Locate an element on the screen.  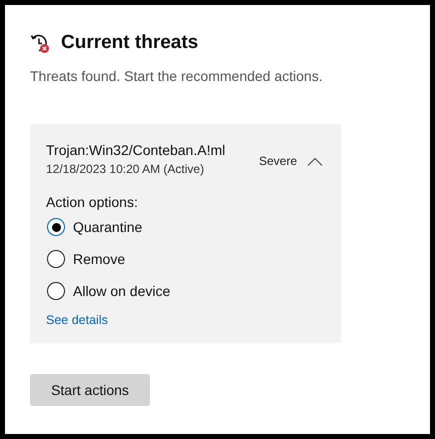
option-label: Remove is located at coordinates (99, 259).